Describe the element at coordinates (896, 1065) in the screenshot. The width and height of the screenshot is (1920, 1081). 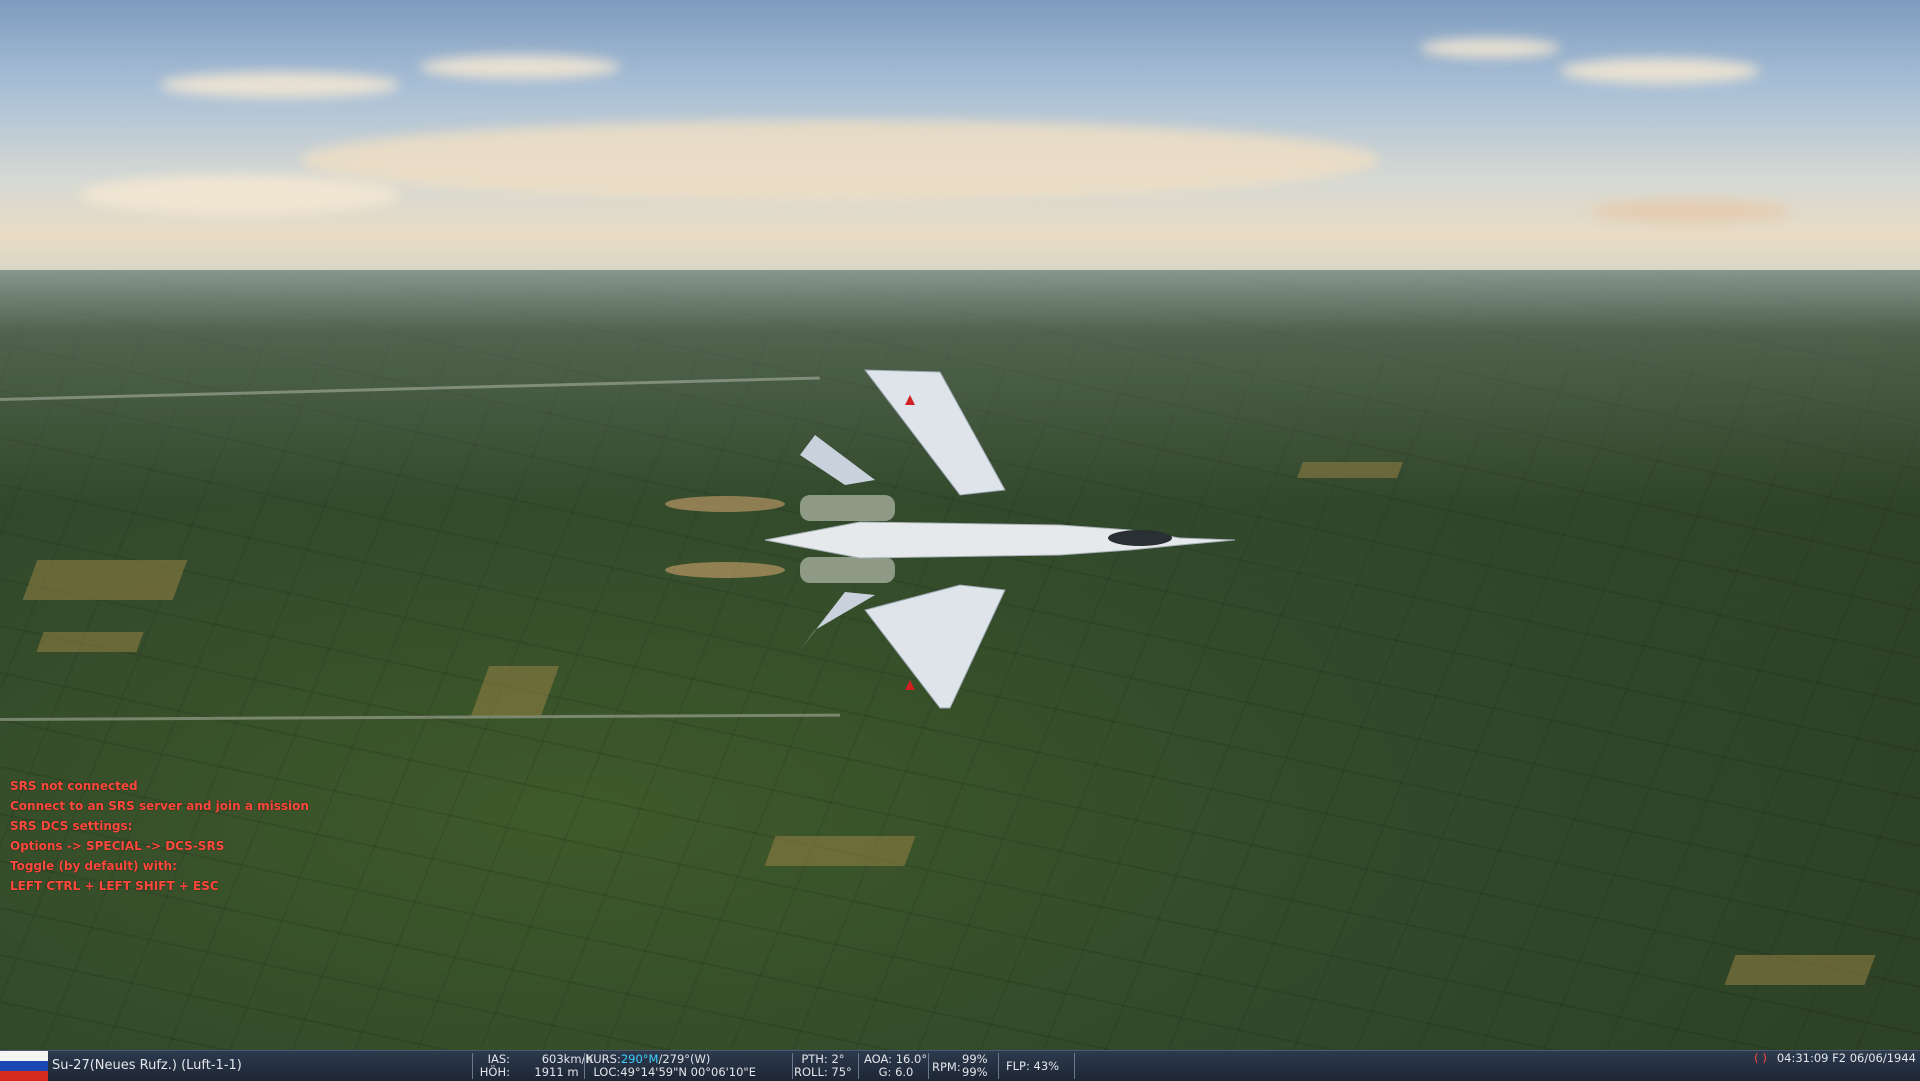
I see `aoa-g-readout: AOA: 16.0° G: 6.0` at that location.